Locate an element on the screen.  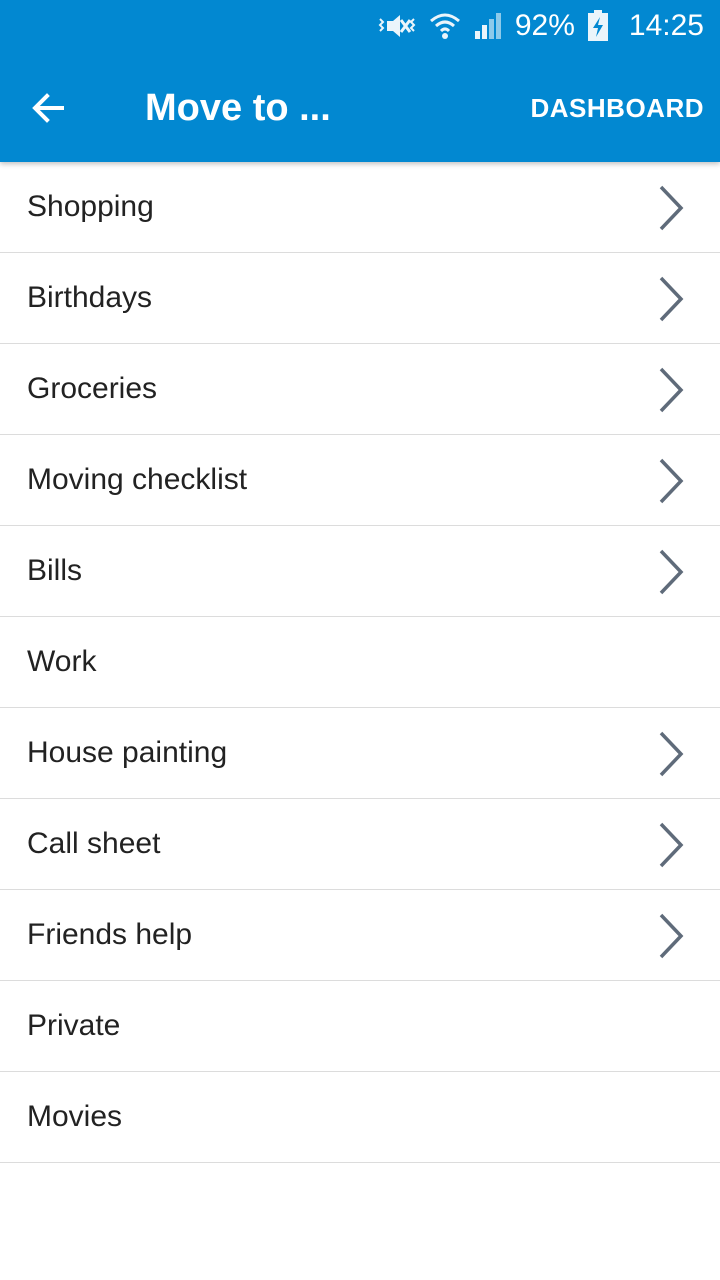
list-item: Work is located at coordinates (360, 662).